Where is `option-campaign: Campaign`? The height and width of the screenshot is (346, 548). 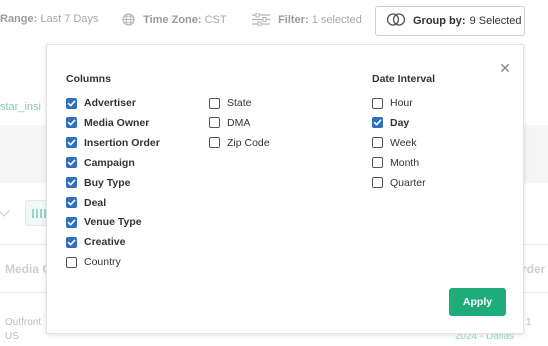 option-campaign: Campaign is located at coordinates (100, 163).